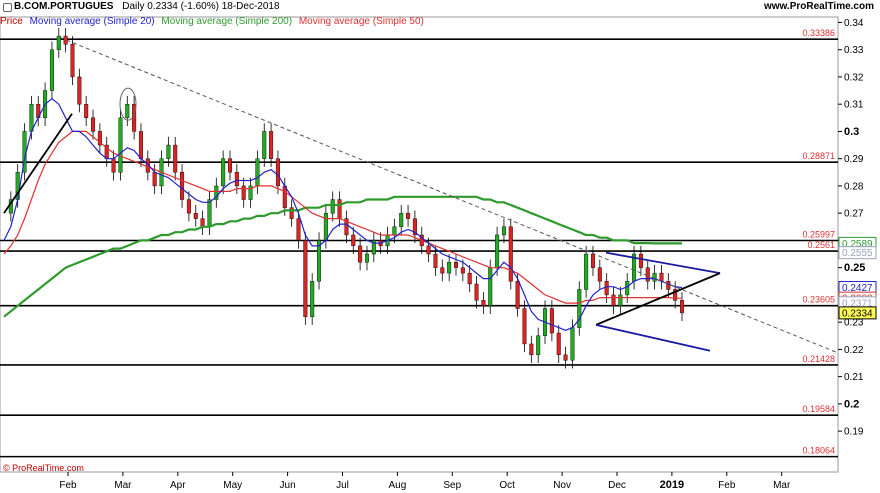  I want to click on x-tick-label: 2019, so click(672, 485).